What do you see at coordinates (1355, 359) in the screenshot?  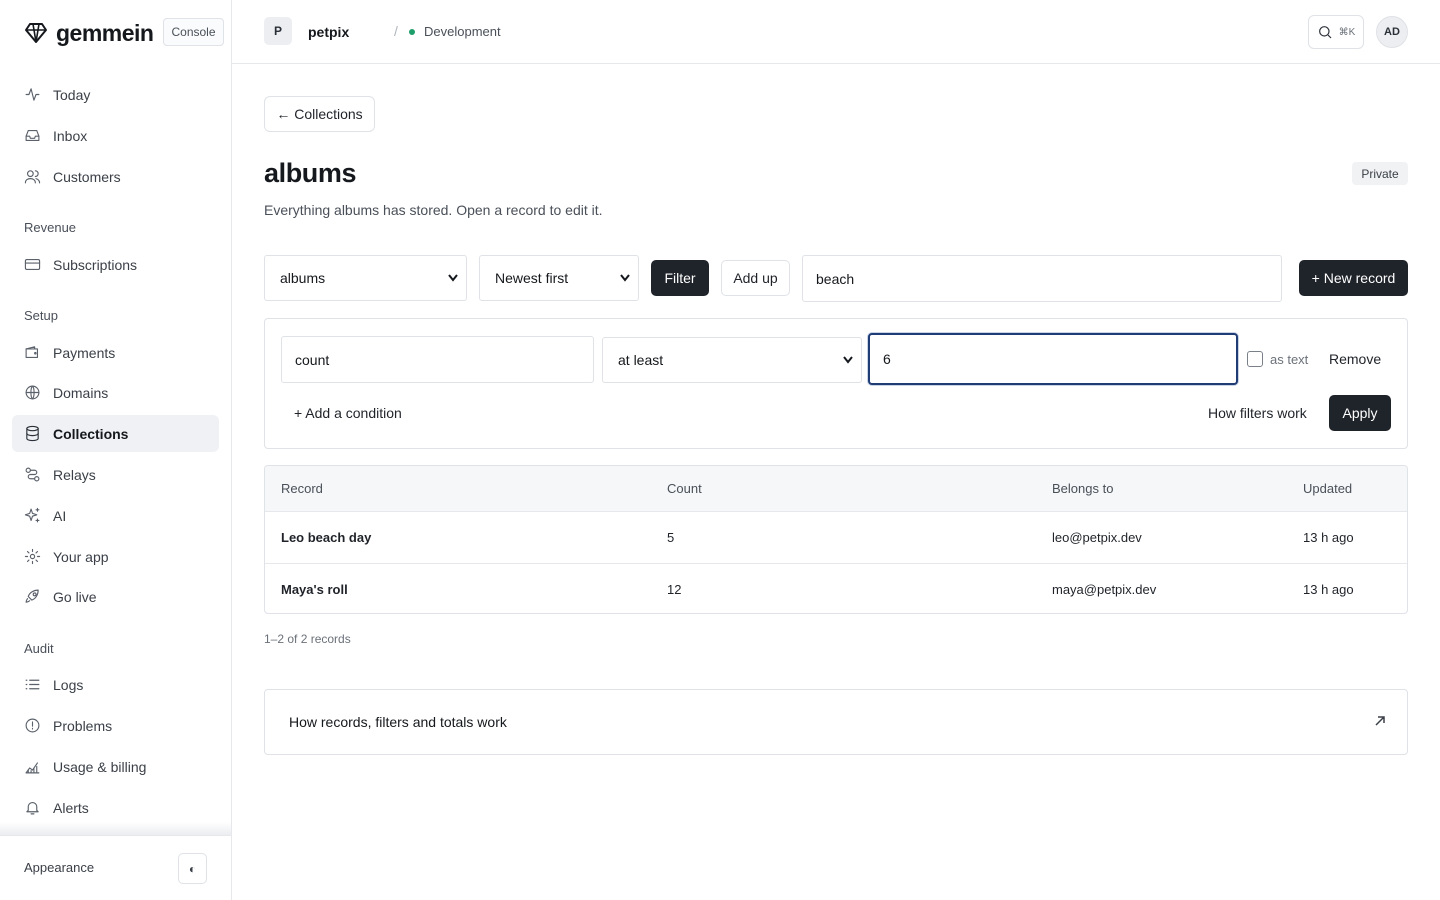 I see `remove-condition-button: Remove` at bounding box center [1355, 359].